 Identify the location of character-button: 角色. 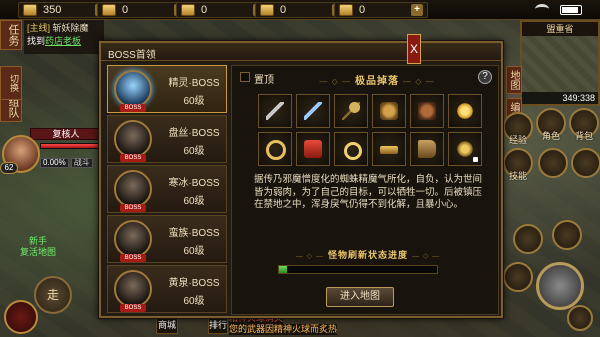
(551, 124).